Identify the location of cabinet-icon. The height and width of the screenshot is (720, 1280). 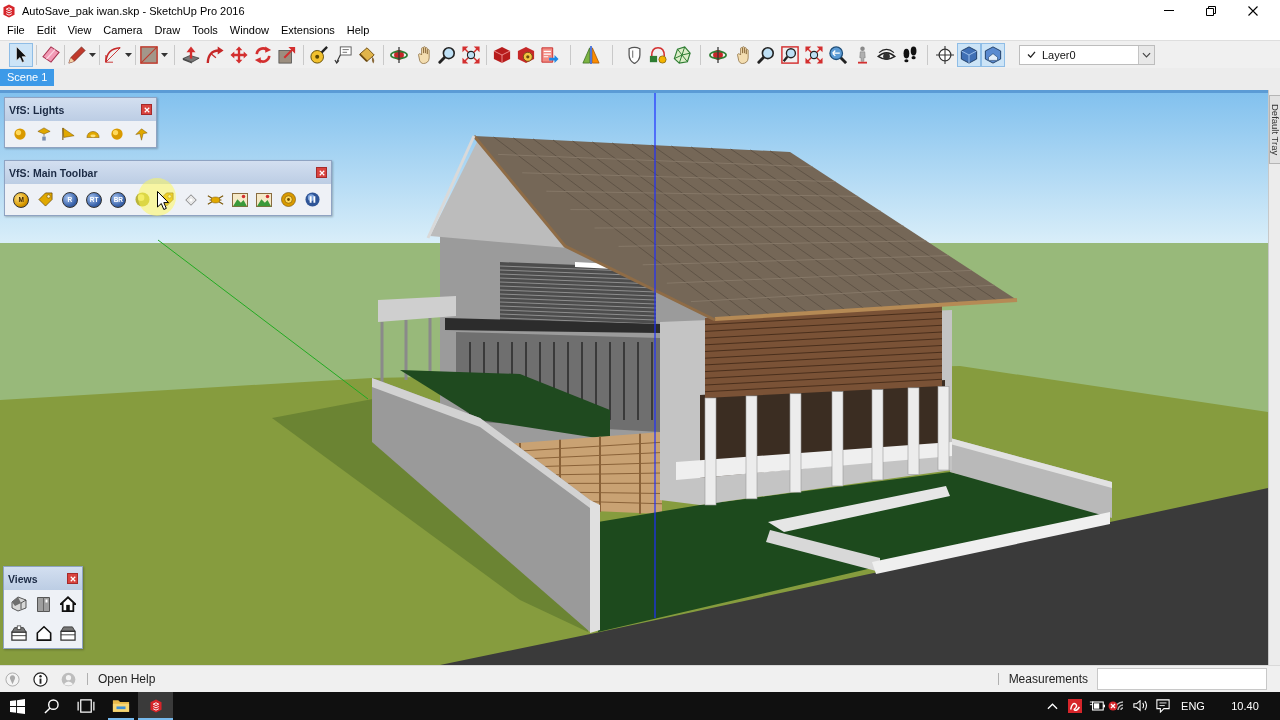
(44, 604).